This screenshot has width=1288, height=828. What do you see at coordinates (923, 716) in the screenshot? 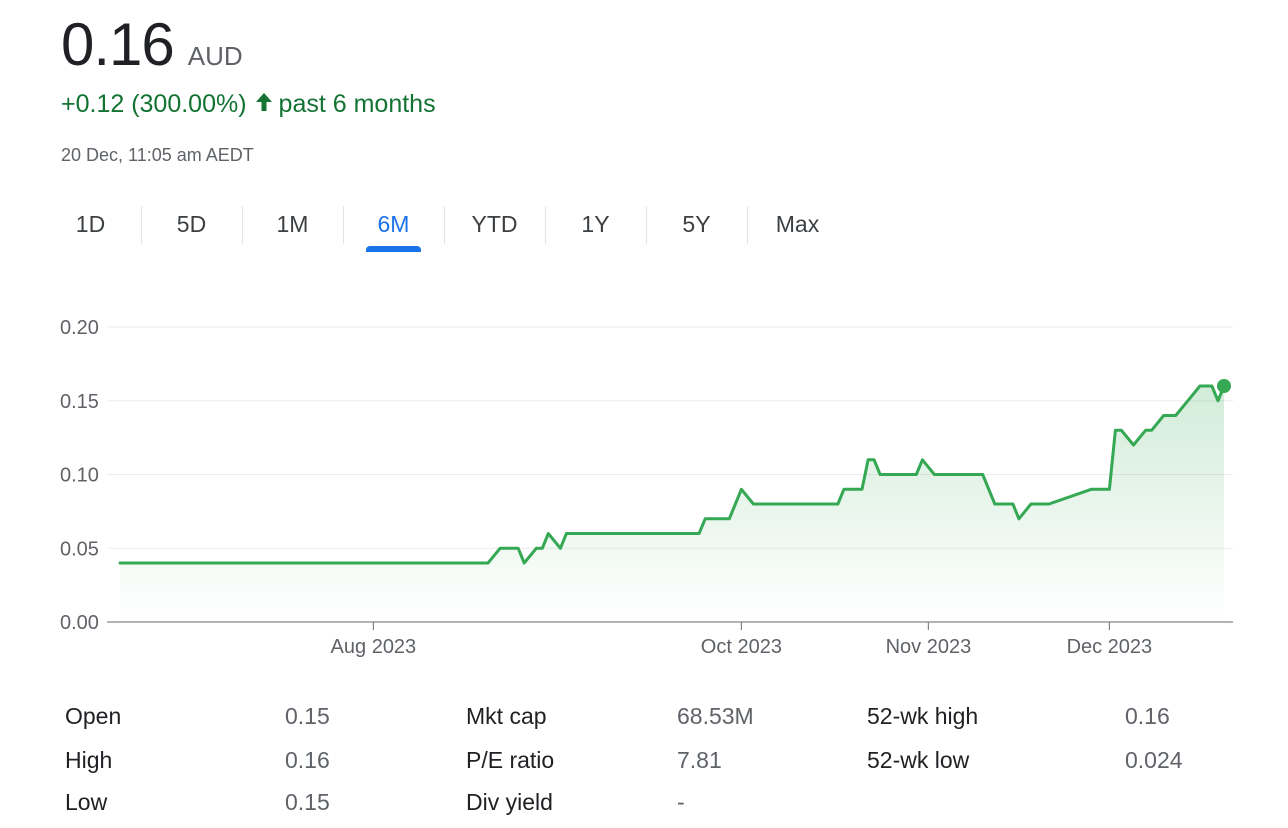
I see `stat-label: 52-wk high` at bounding box center [923, 716].